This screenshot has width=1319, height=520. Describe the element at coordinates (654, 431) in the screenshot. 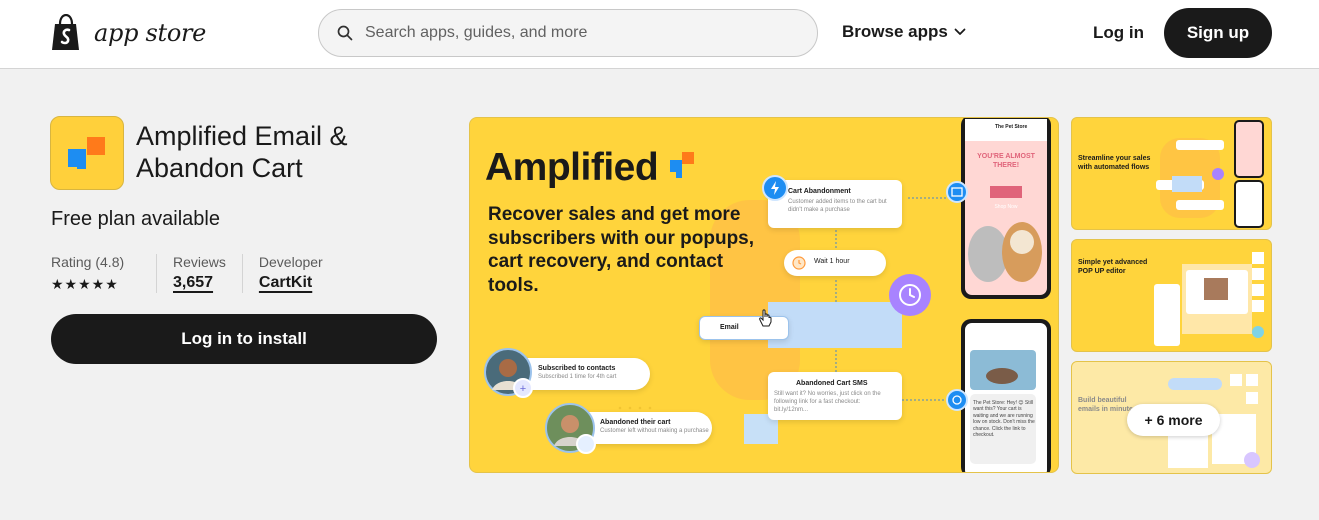

I see `abandoned-sub: Customer left without making a purchase` at that location.